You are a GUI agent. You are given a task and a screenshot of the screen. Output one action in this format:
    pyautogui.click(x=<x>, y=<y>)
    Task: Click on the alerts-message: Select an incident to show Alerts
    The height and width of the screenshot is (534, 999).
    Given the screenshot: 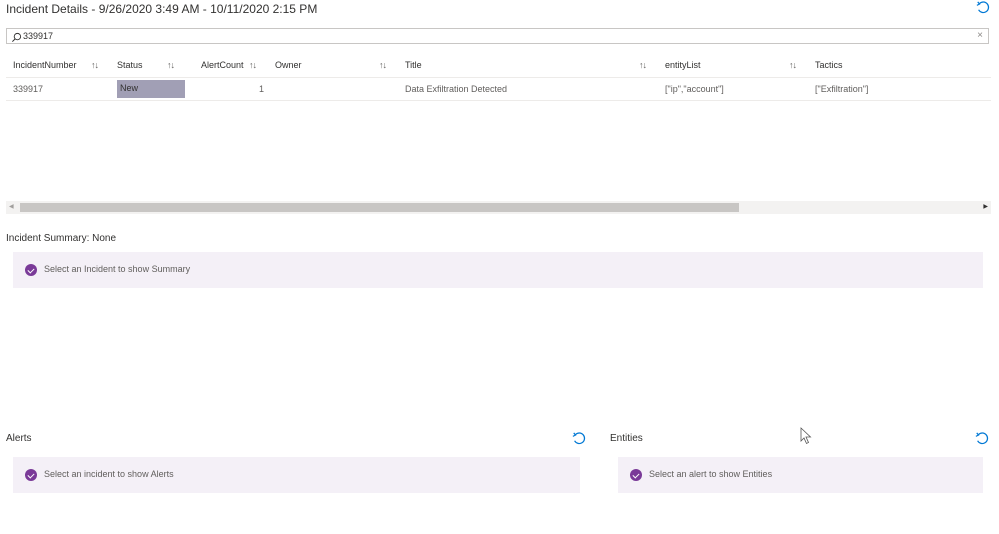 What is the action you would take?
    pyautogui.click(x=109, y=474)
    